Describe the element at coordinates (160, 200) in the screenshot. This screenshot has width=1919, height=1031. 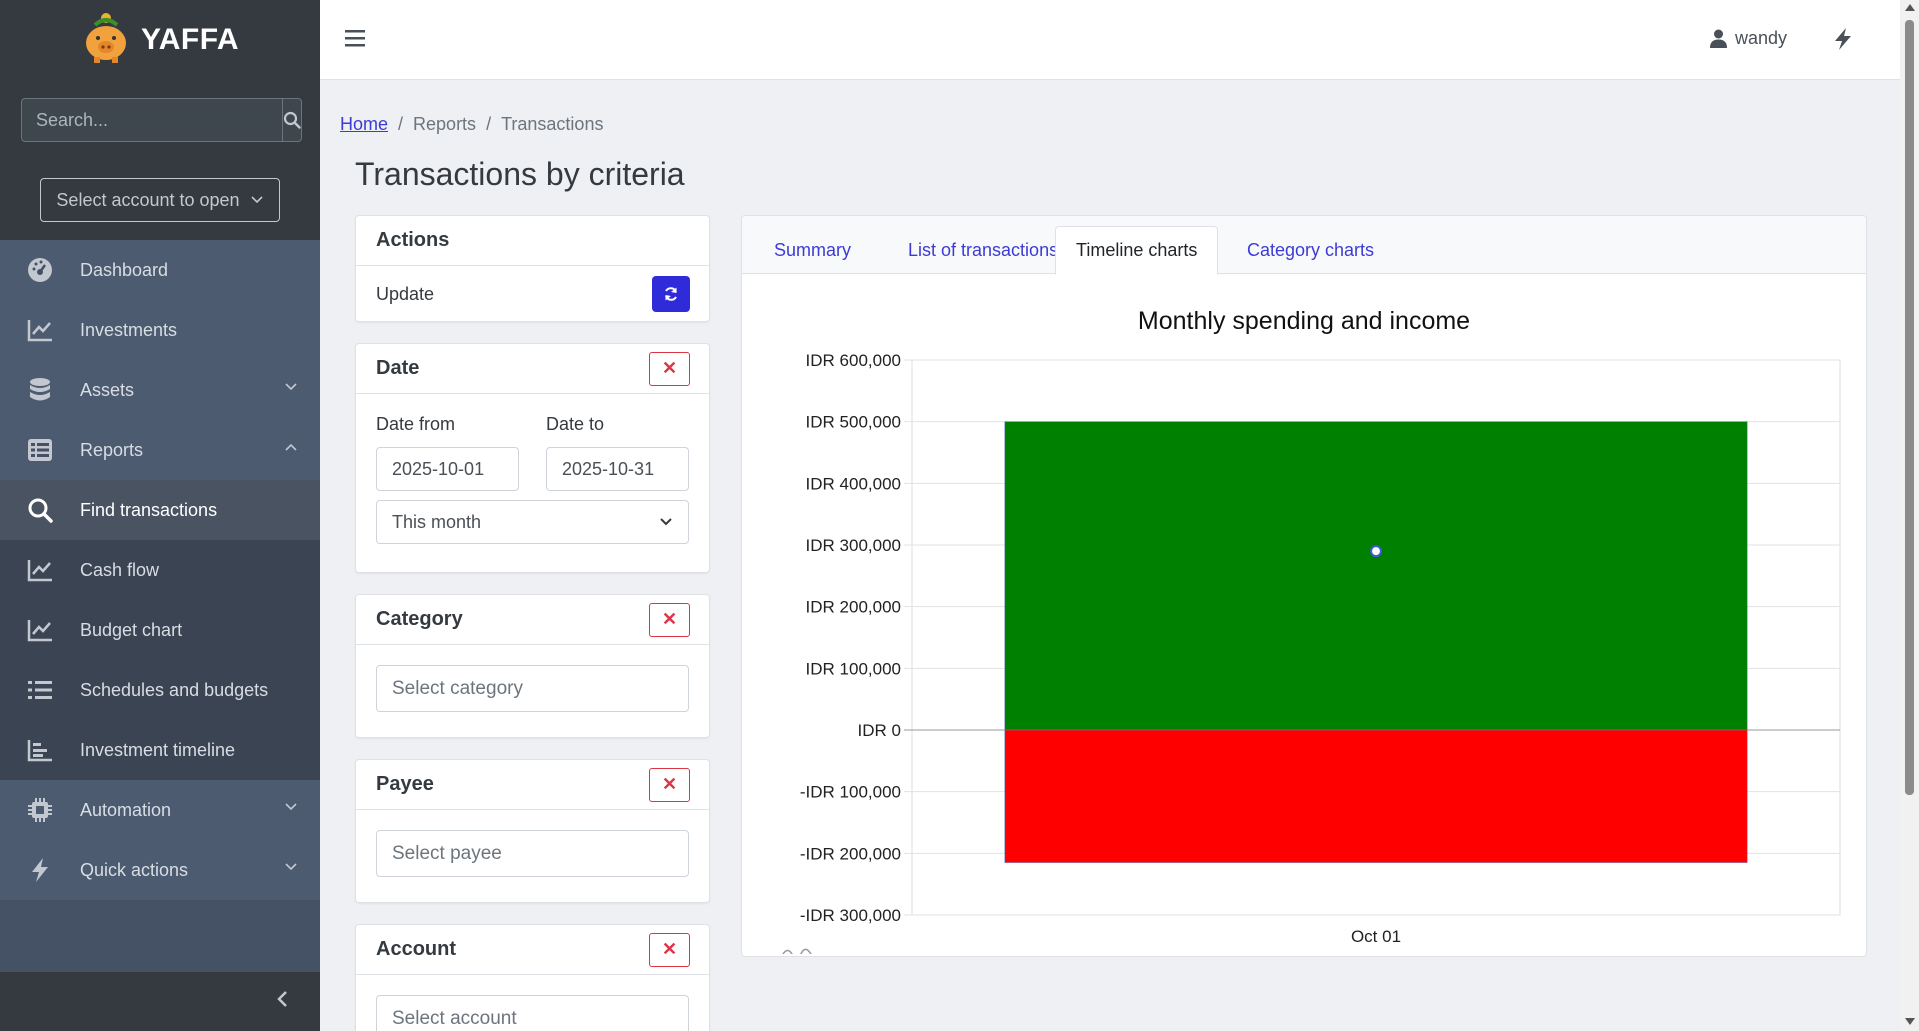
I see `account-select: Select account to open` at that location.